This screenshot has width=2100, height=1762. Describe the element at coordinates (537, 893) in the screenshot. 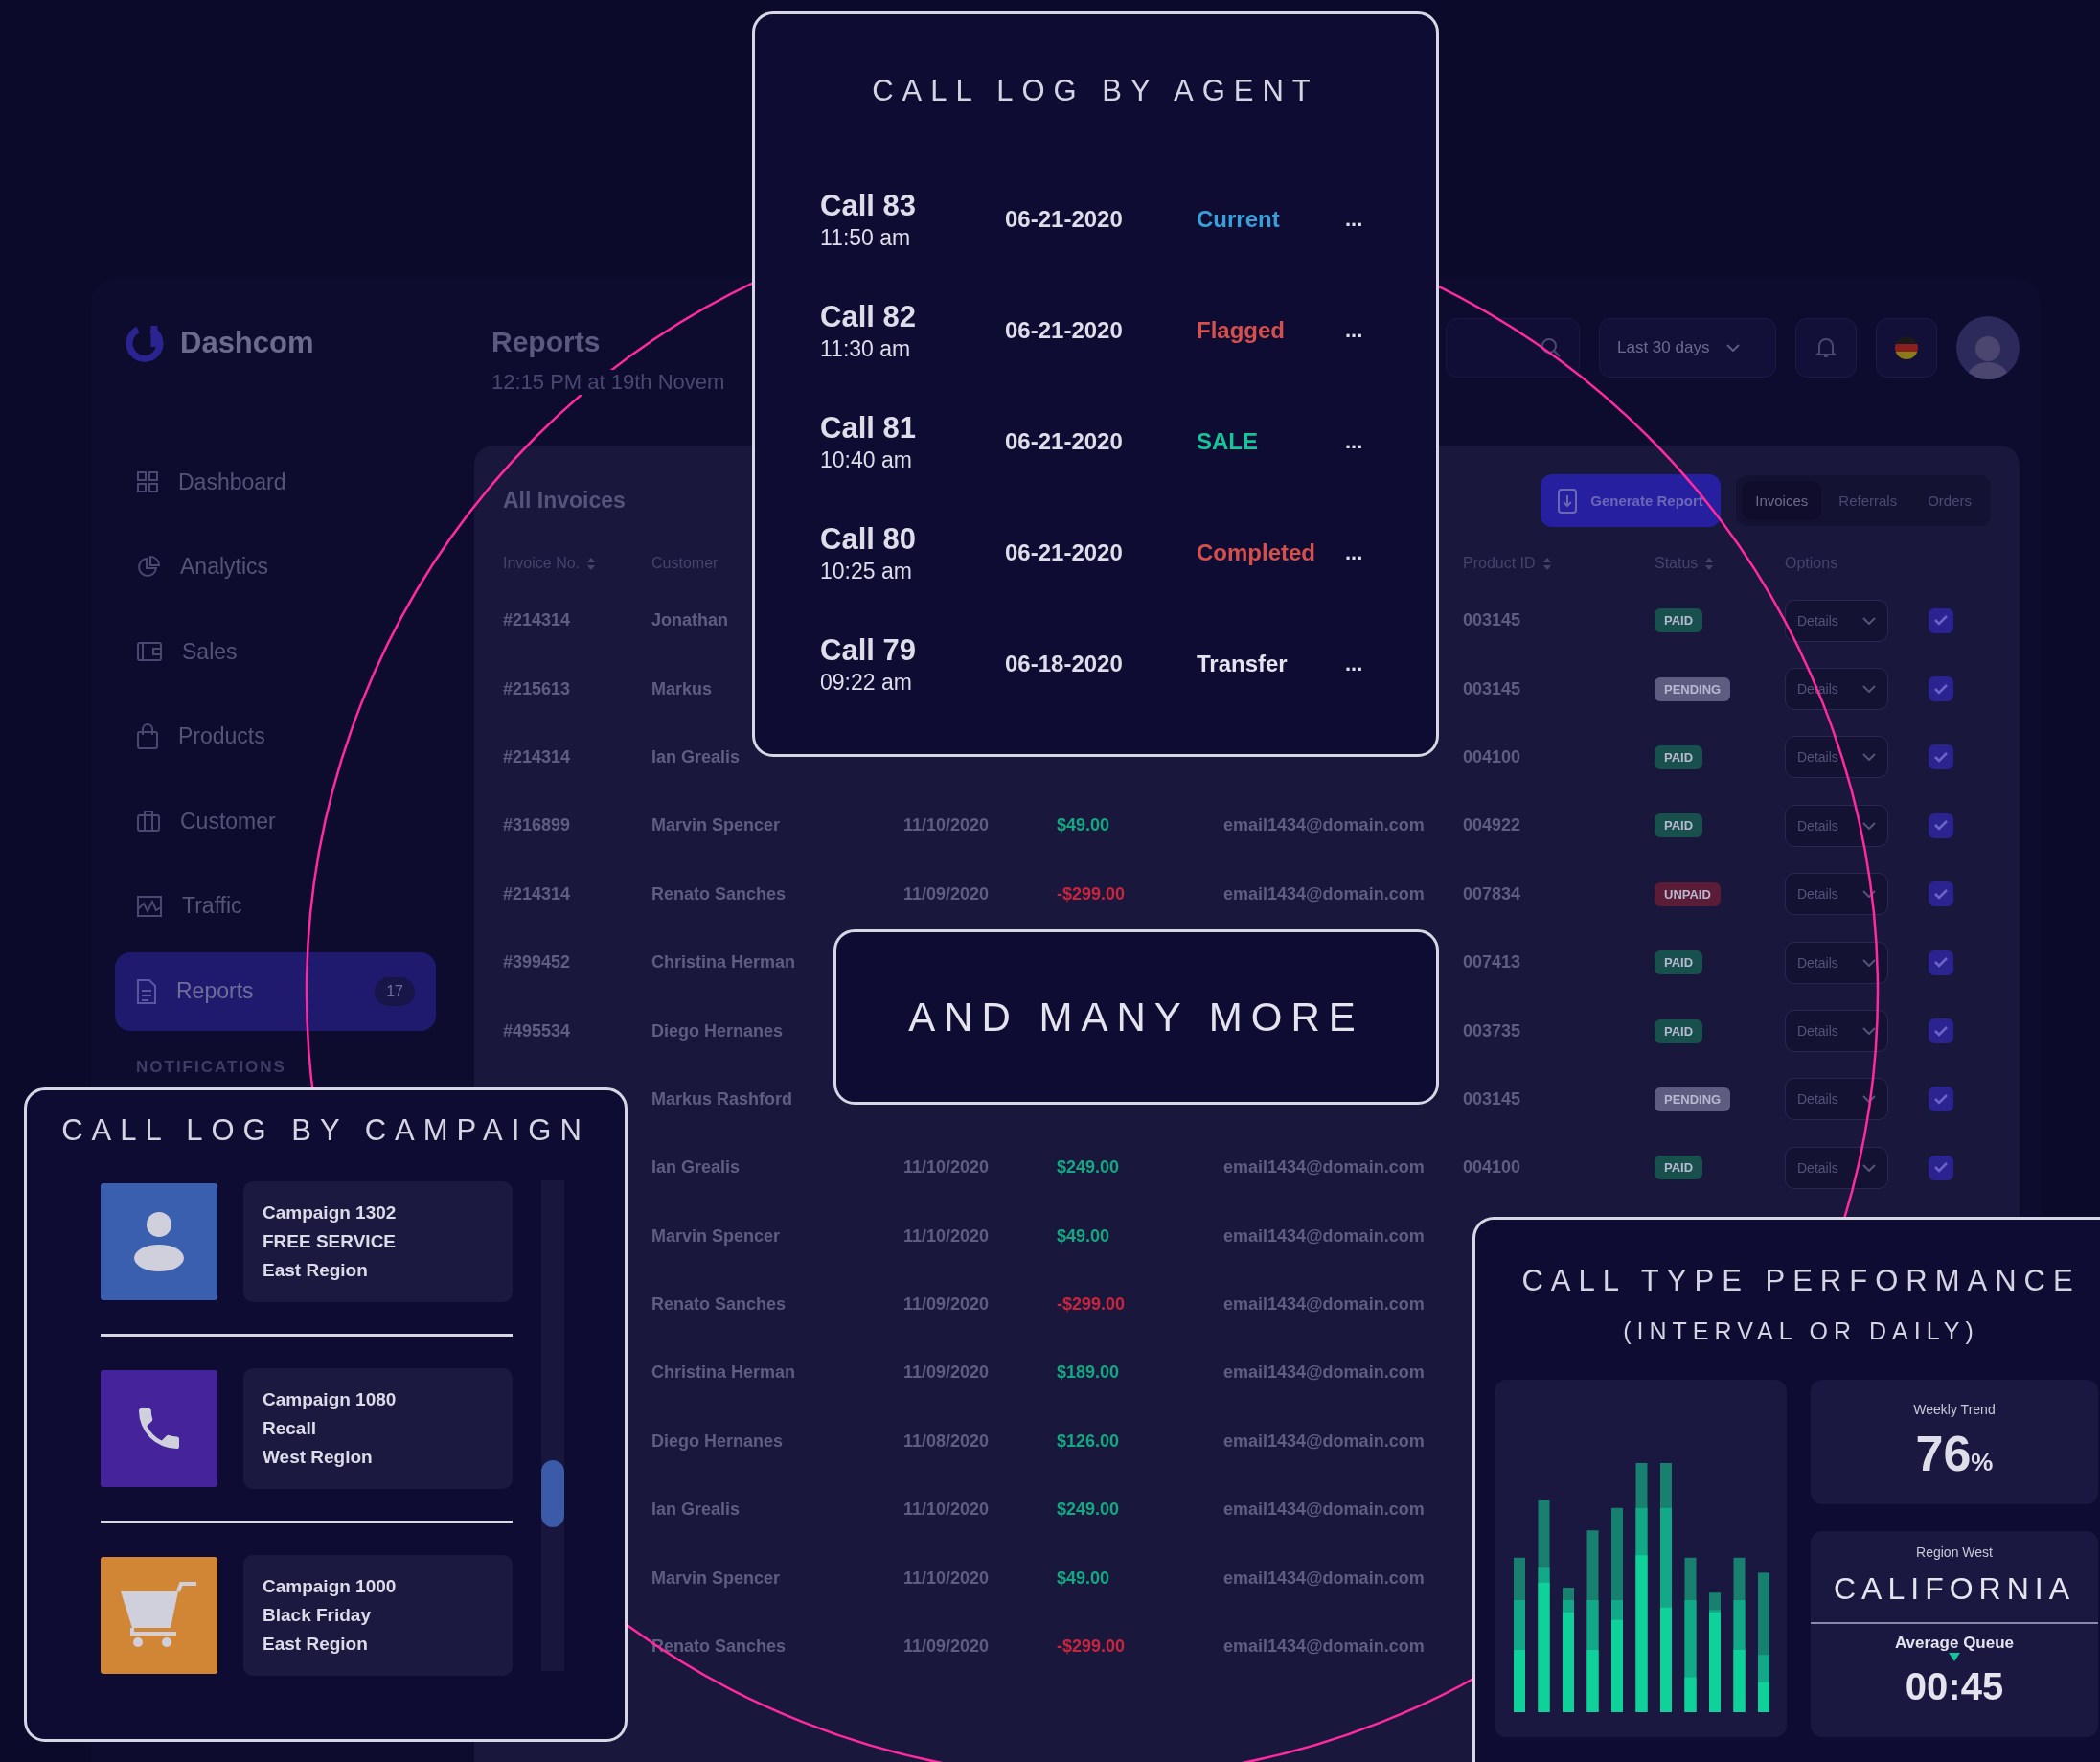

I see `invoice-number: #214314` at that location.